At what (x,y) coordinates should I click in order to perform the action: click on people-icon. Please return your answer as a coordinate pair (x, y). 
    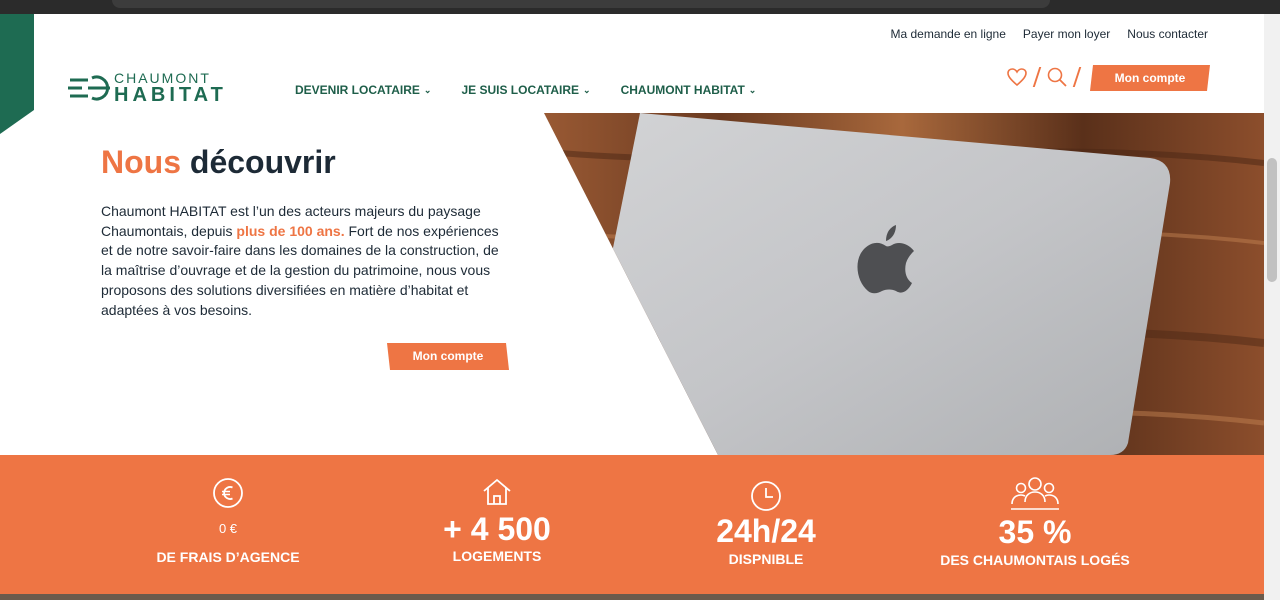
    Looking at the image, I should click on (1035, 493).